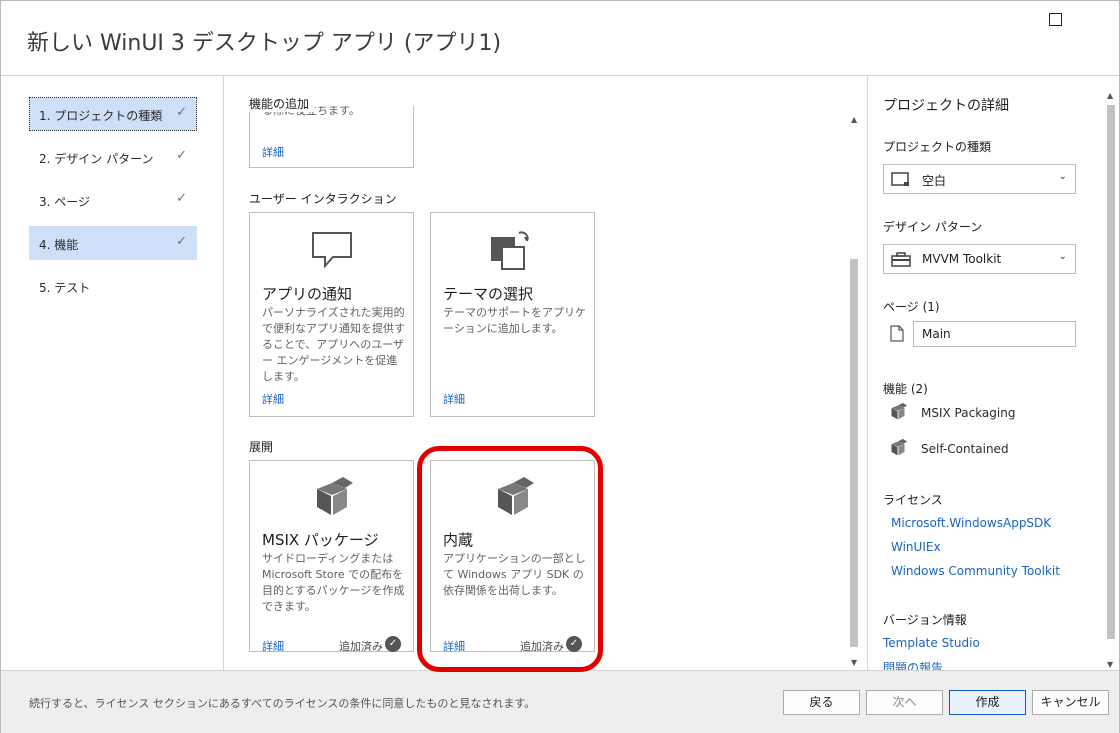 The height and width of the screenshot is (733, 1120). I want to click on nav-step-label: 1. プロジェクトの種類, so click(101, 116).